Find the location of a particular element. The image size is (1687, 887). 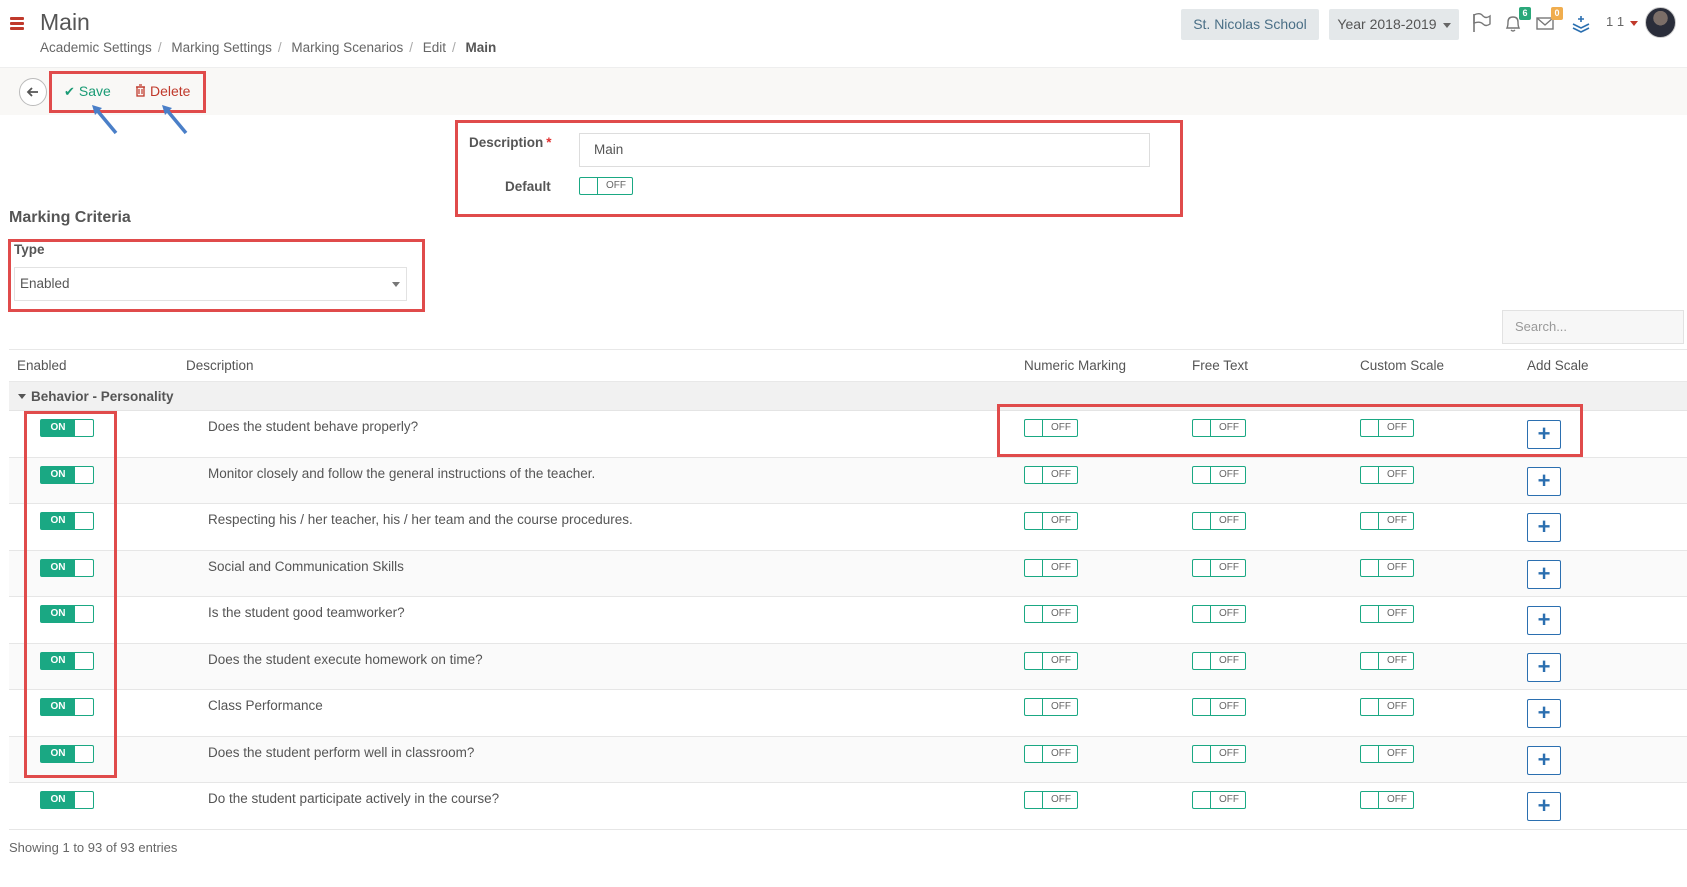

save-button: ✔ Save is located at coordinates (87, 91).